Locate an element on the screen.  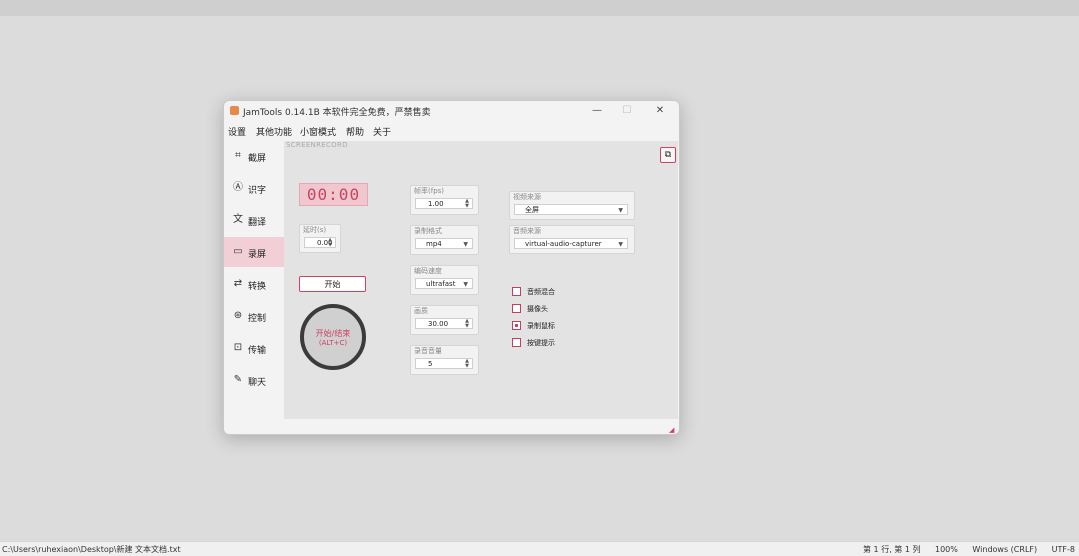
status-right: 第 1 行, 第 1 列 100% Windows (CRLF) UTF-8 is located at coordinates (963, 549).